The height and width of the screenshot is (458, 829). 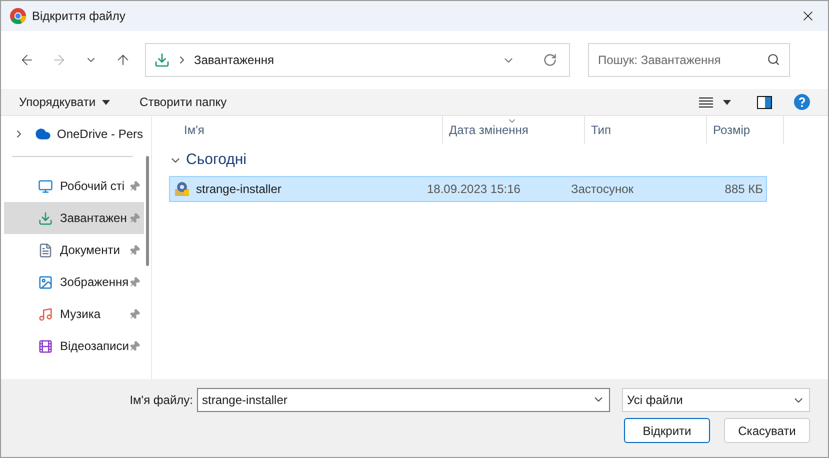 I want to click on file-name: strange-installer, so click(x=239, y=189).